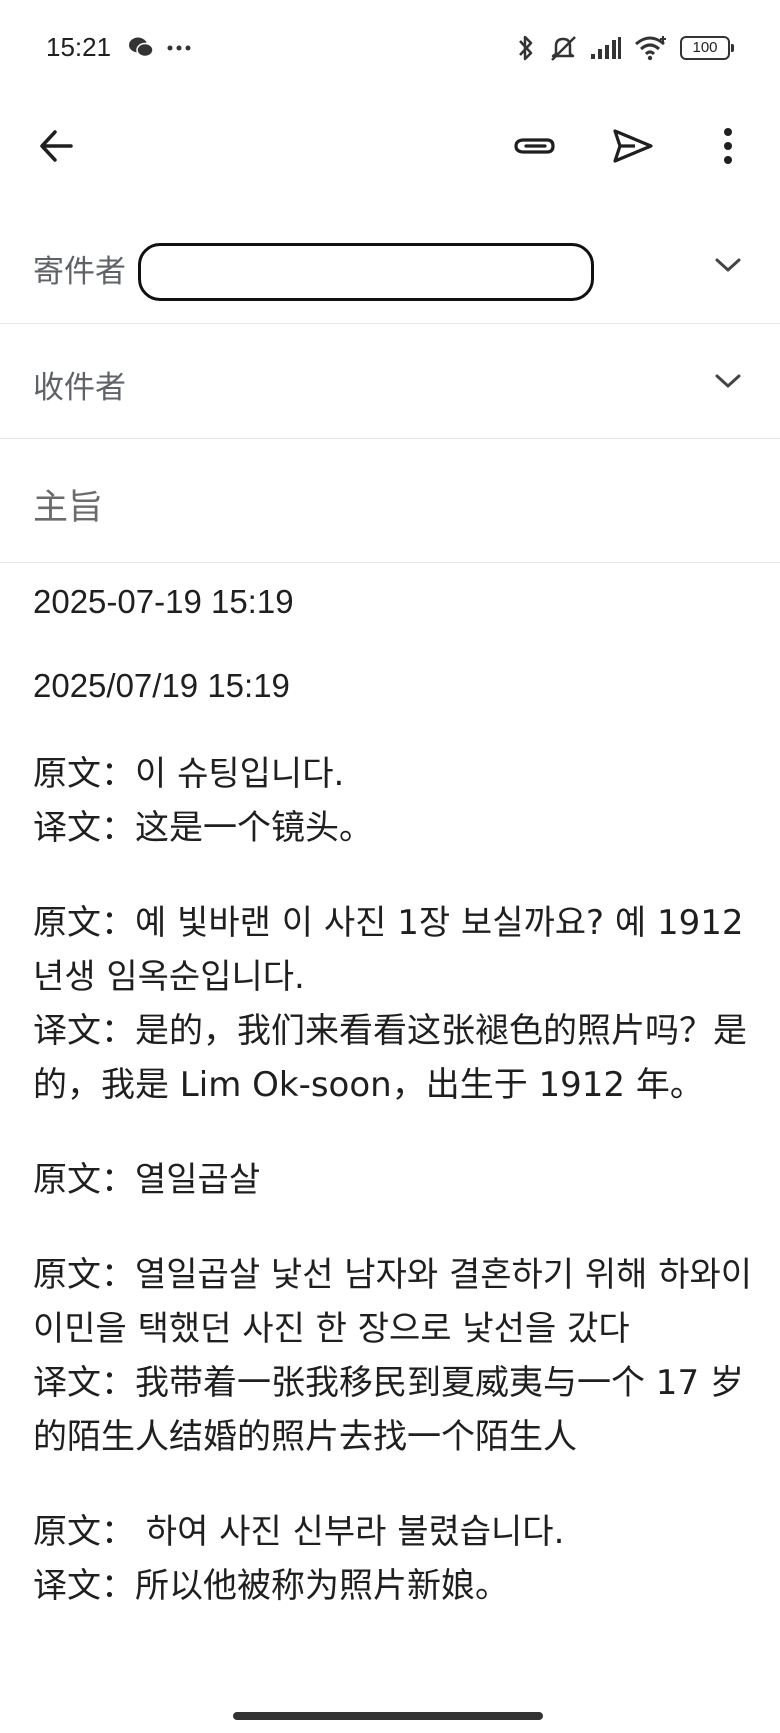  I want to click on body-date-1: 2025-07-19 15:19, so click(163, 601).